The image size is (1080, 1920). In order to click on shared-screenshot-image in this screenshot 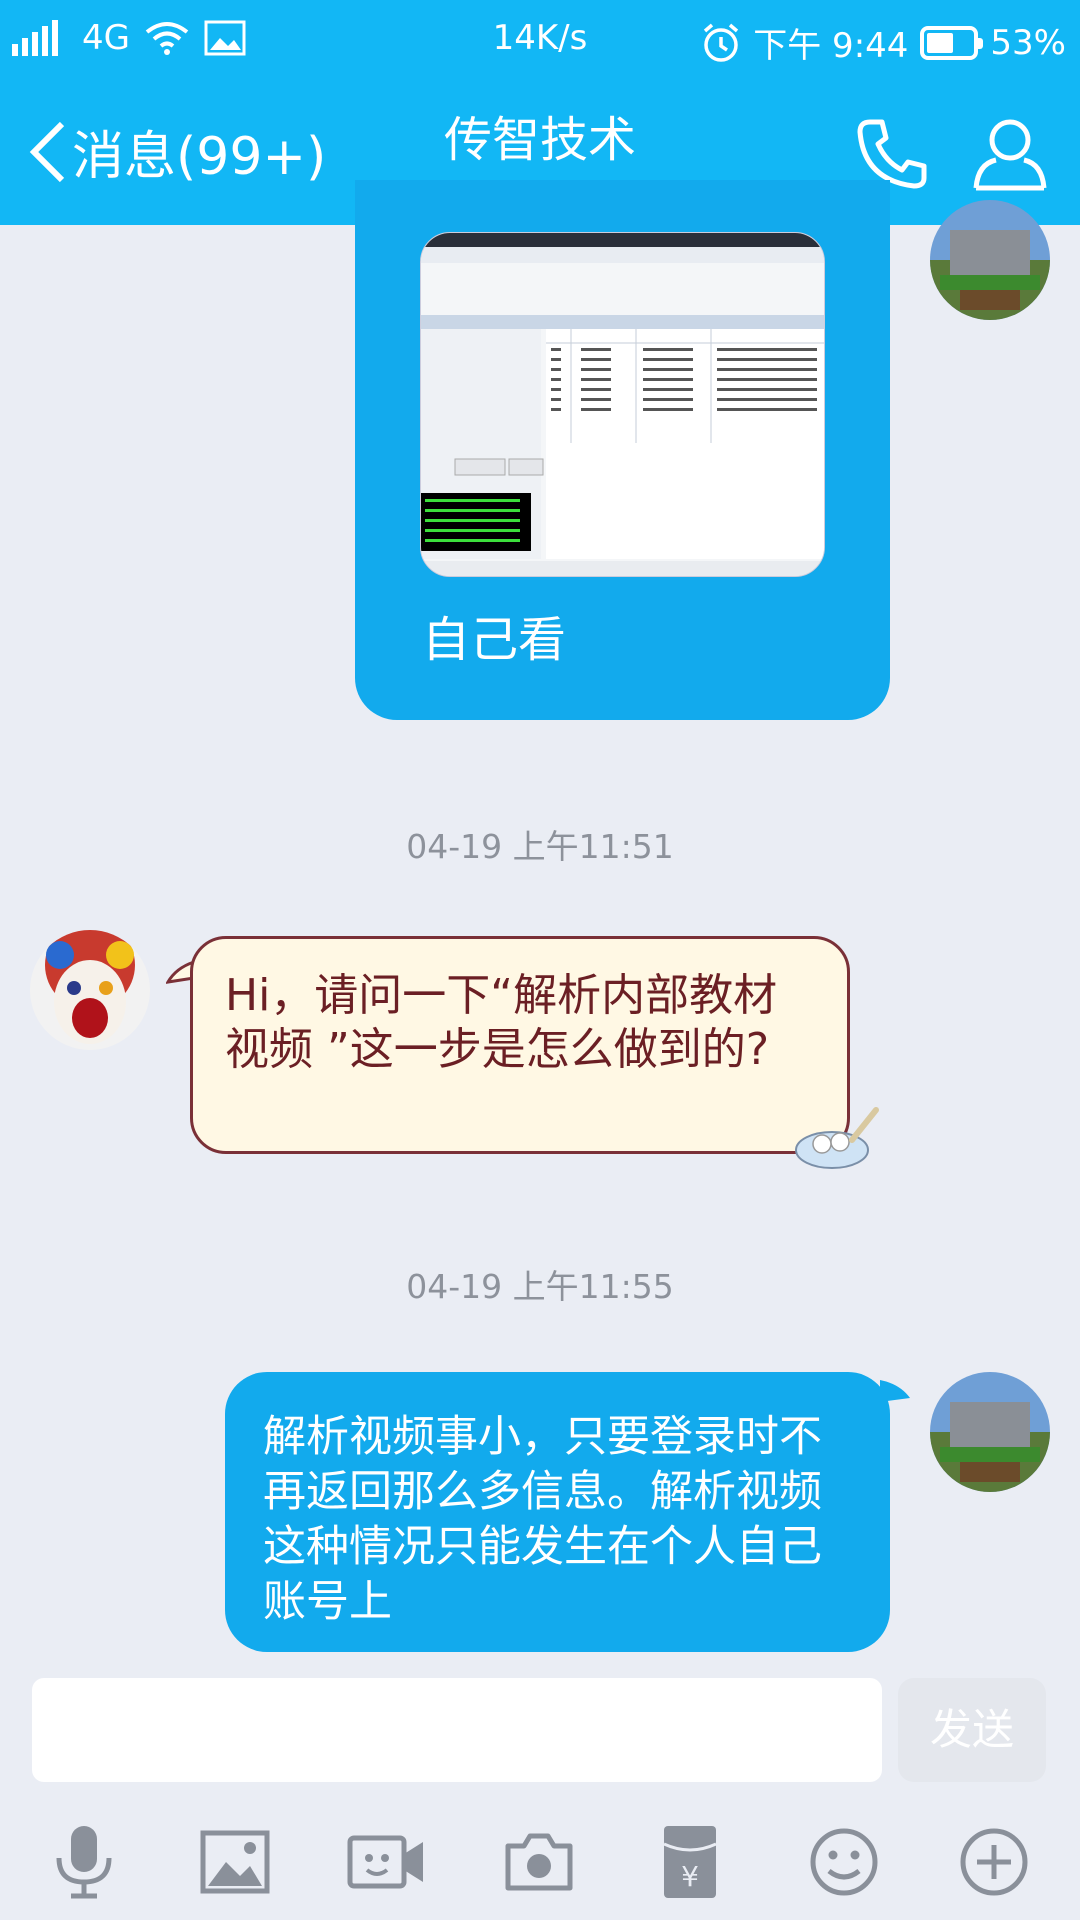, I will do `click(622, 404)`.